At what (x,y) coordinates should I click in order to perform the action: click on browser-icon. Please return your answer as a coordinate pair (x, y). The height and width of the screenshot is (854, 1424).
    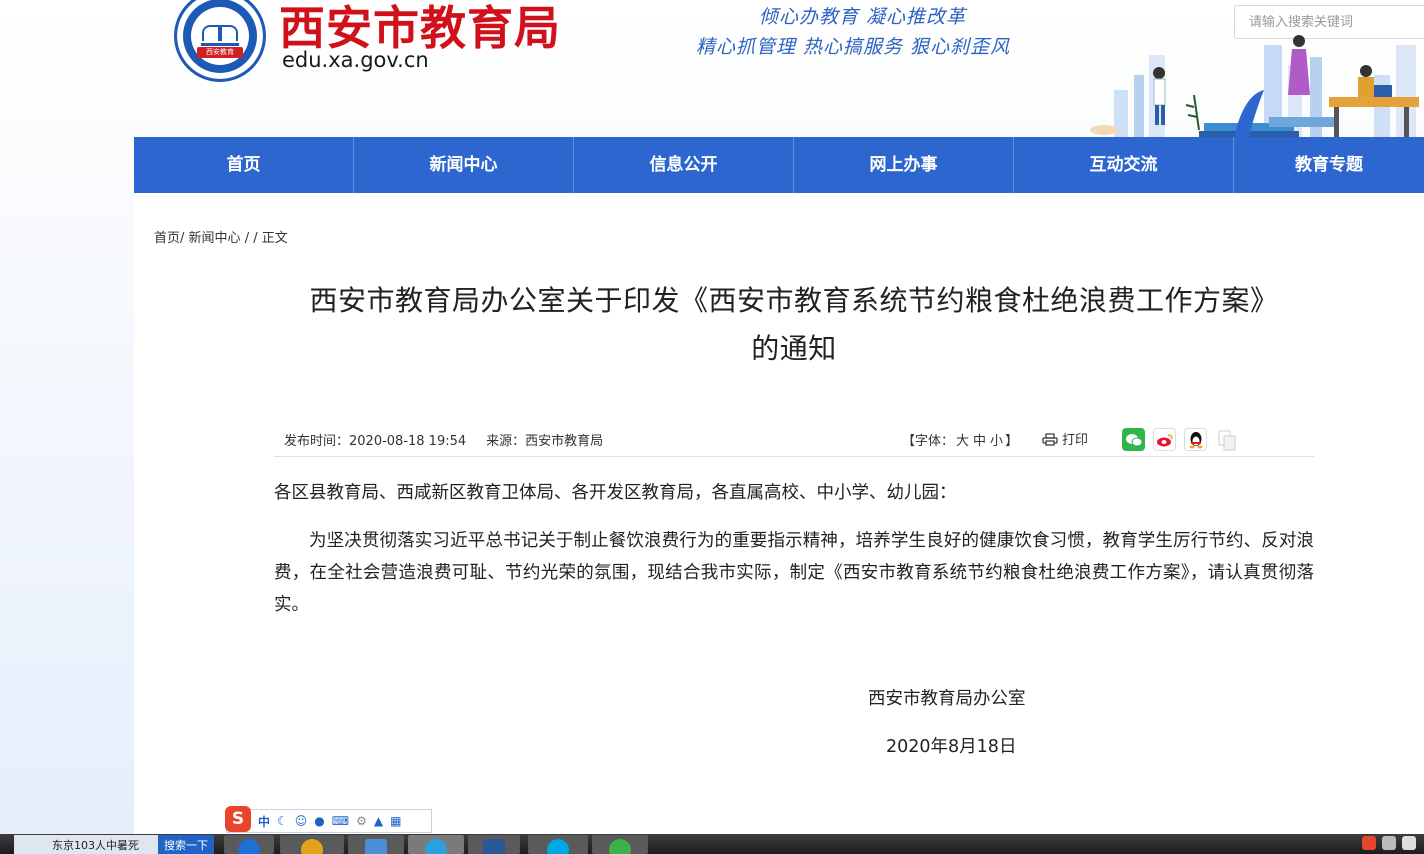
    Looking at the image, I should click on (436, 846).